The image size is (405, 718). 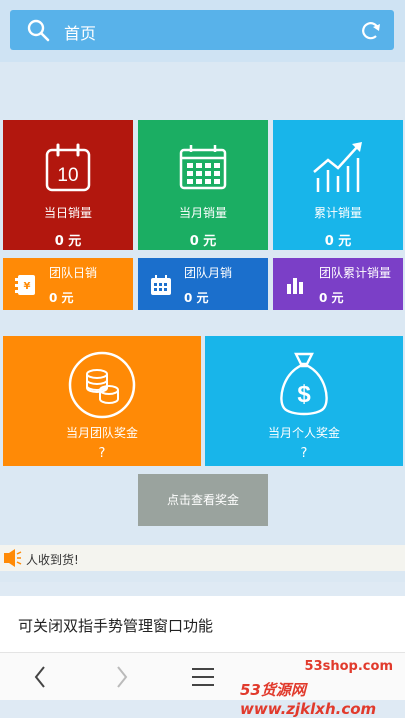 I want to click on team-total-value: 0 元, so click(x=331, y=298).